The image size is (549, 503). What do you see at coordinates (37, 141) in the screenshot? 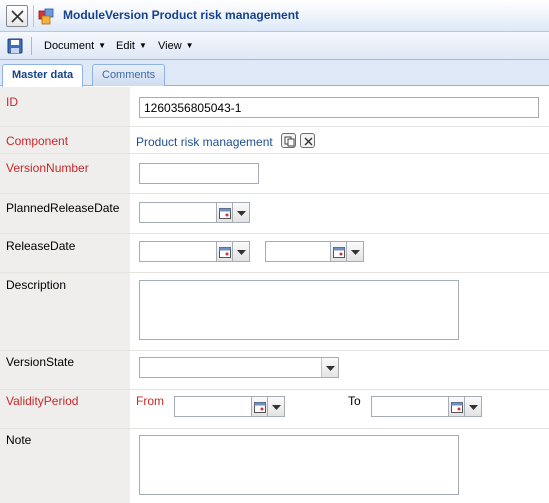
I see `component-label: Component` at bounding box center [37, 141].